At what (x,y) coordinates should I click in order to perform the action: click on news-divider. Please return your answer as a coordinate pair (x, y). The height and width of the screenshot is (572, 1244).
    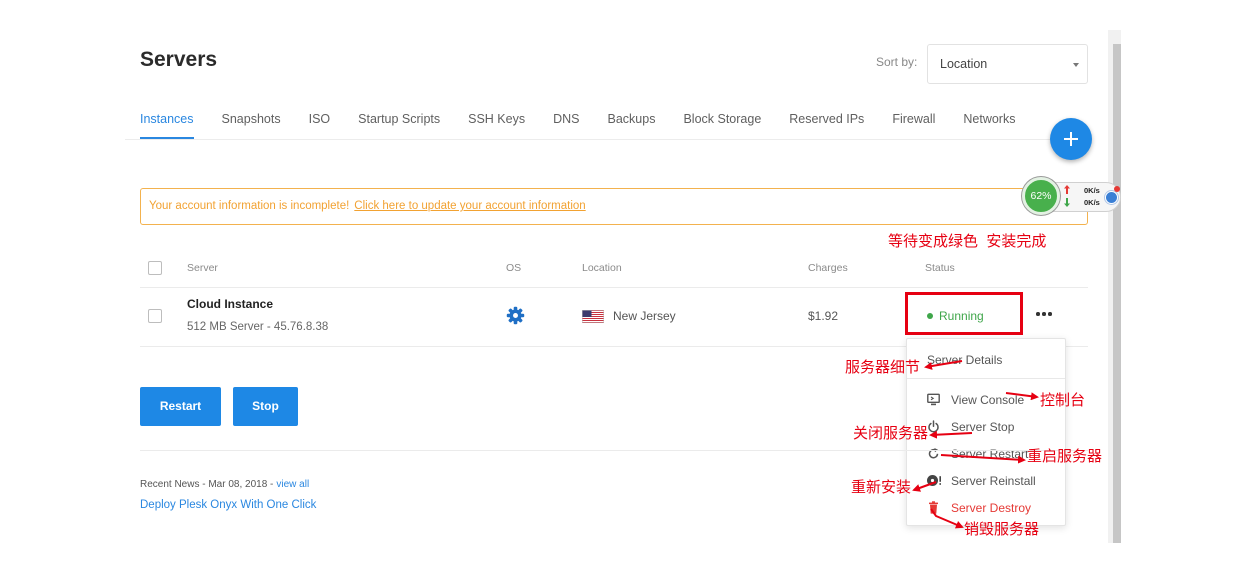
    Looking at the image, I should click on (614, 450).